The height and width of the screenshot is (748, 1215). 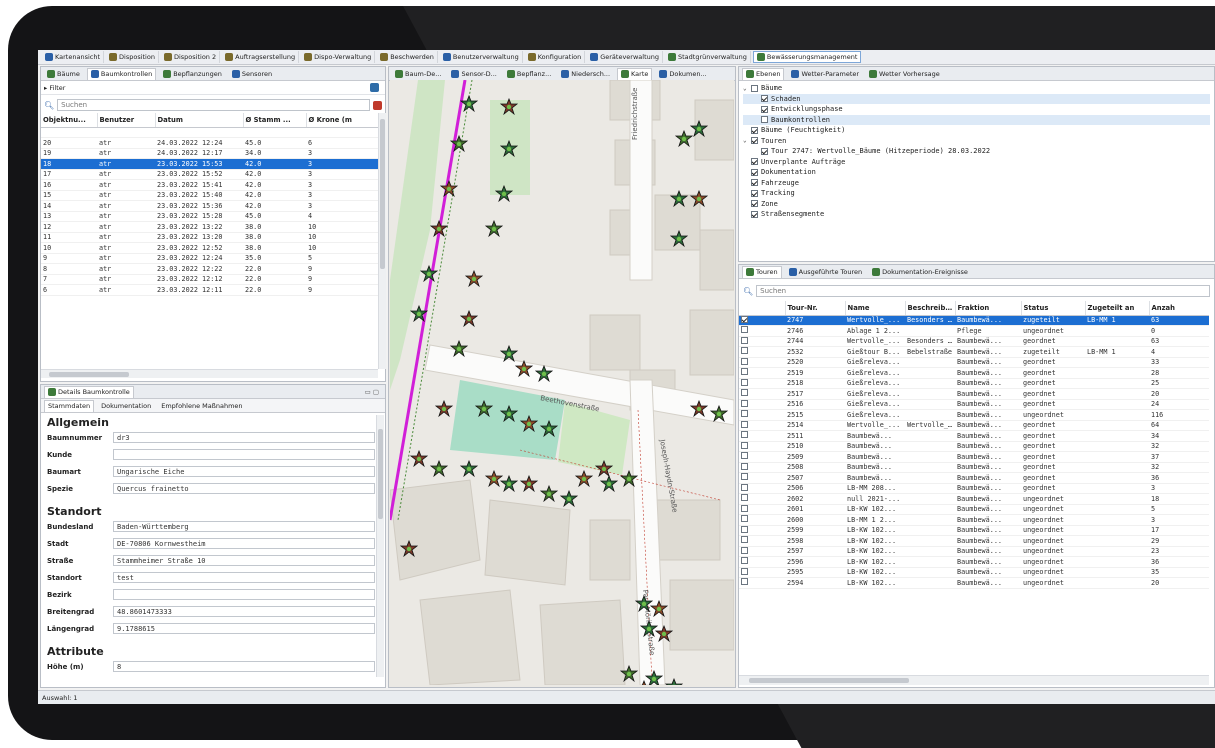 I want to click on table-row: 13atr23.03.2022 15:2845.04, so click(x=209, y=216).